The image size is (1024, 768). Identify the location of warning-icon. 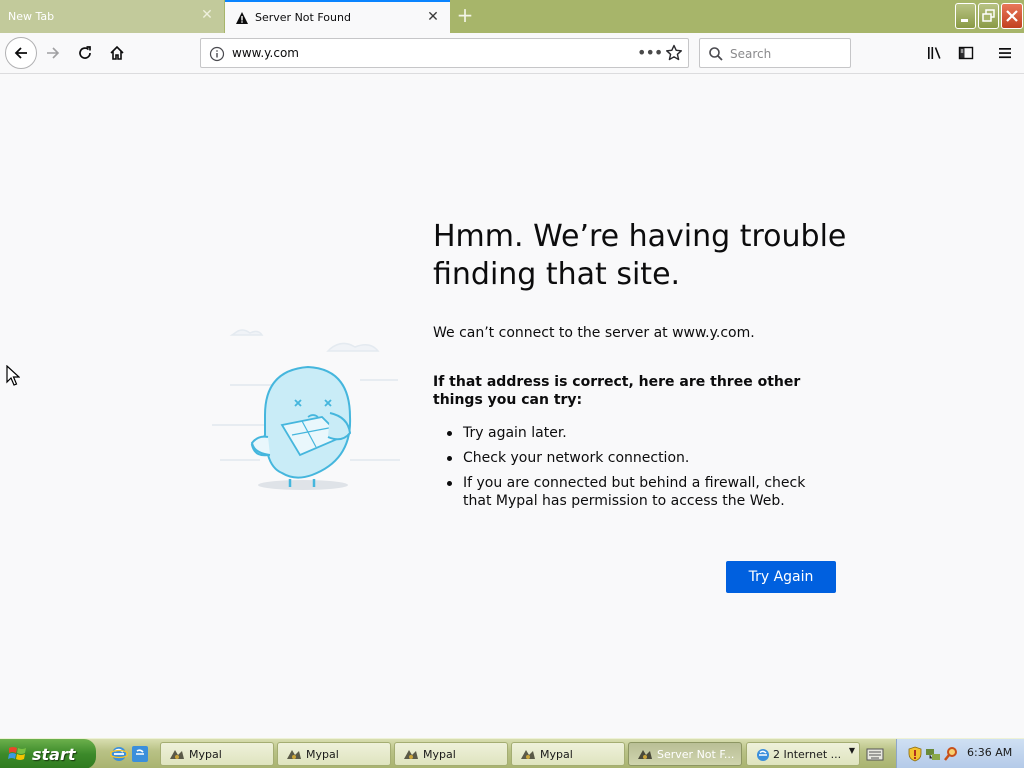
(242, 17).